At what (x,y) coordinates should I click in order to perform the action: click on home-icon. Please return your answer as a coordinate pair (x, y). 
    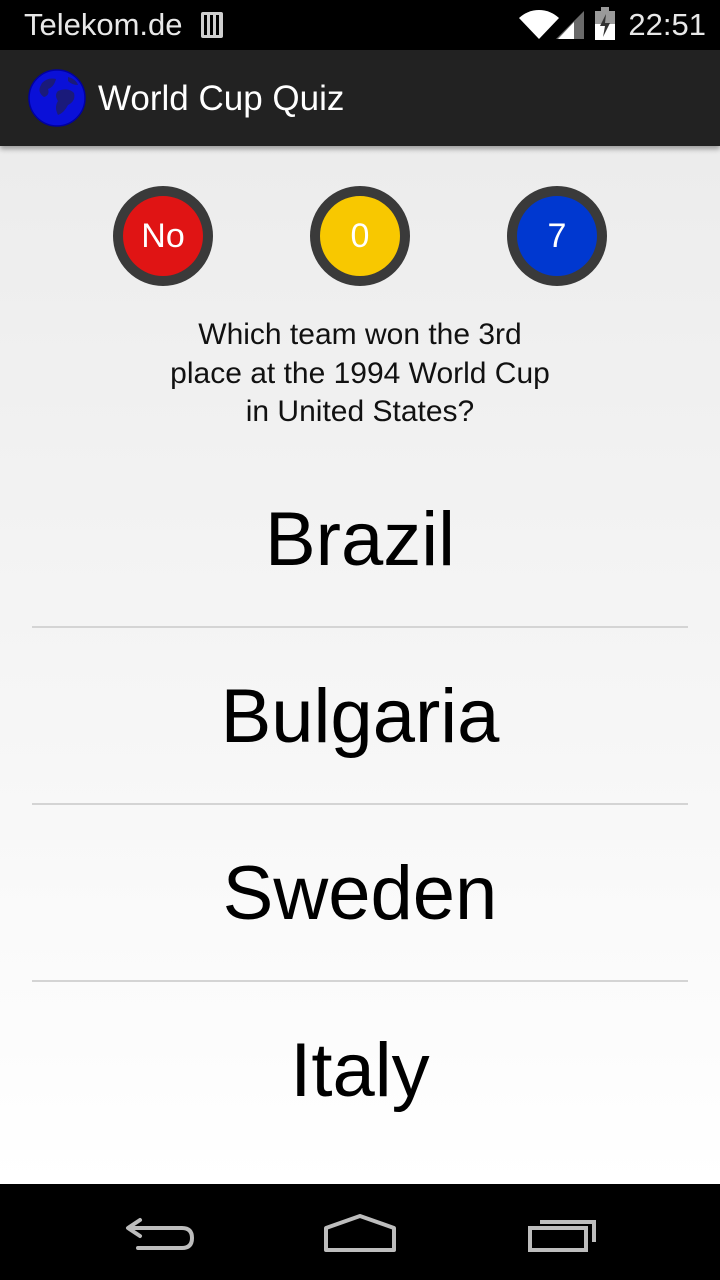
    Looking at the image, I should click on (360, 1232).